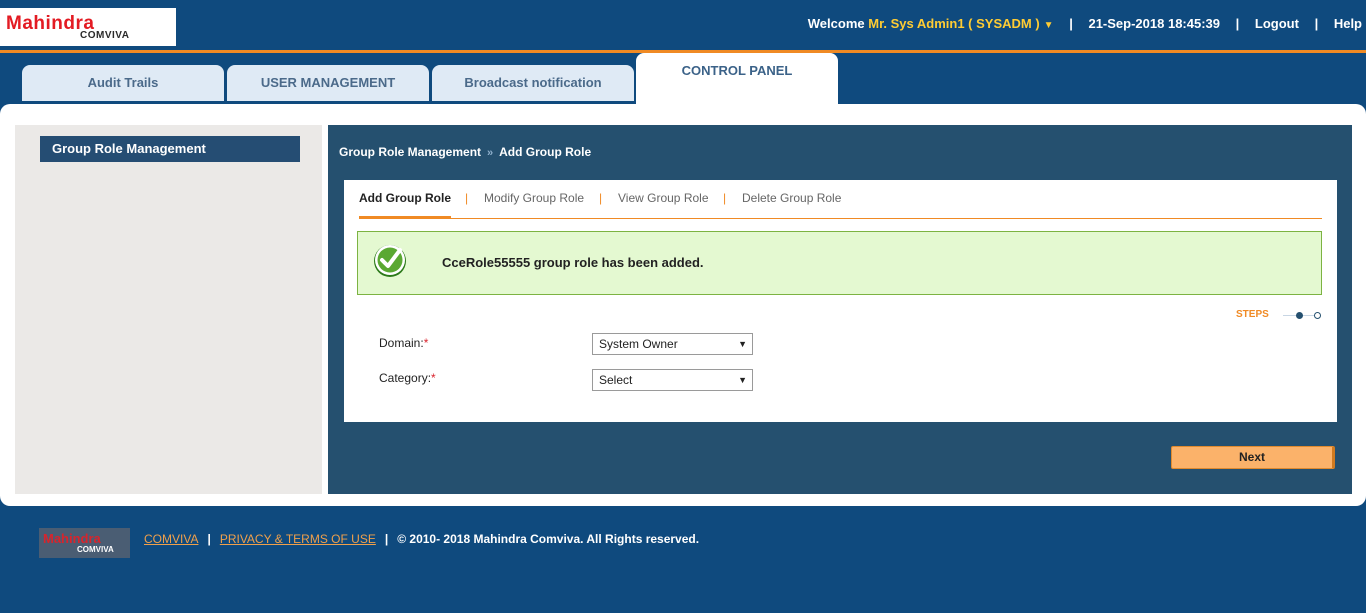  Describe the element at coordinates (105, 35) in the screenshot. I see `logo-text-comviva: COMVIVA` at that location.